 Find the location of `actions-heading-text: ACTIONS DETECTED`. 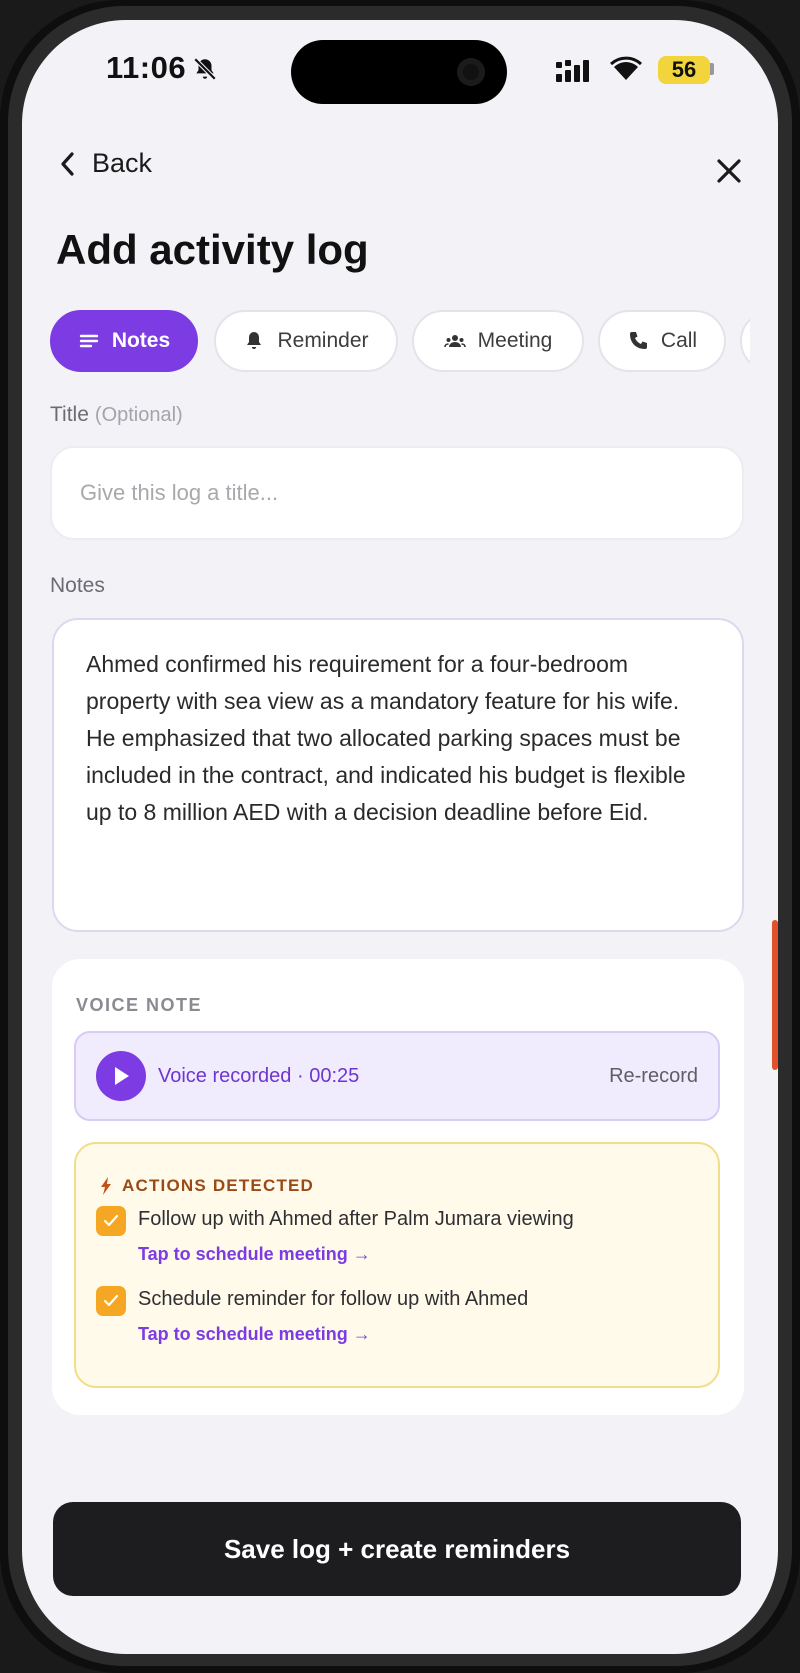

actions-heading-text: ACTIONS DETECTED is located at coordinates (218, 1185).